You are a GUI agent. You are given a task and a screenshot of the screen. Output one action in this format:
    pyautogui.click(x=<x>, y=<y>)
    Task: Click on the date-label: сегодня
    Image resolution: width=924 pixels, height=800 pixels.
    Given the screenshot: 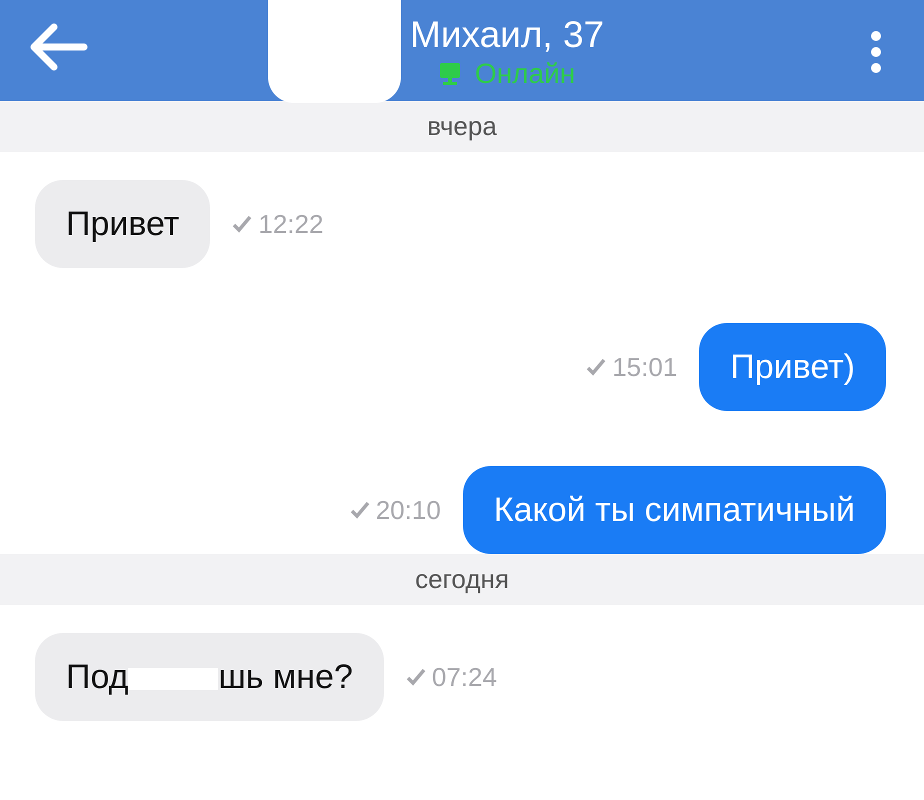 What is the action you would take?
    pyautogui.click(x=462, y=579)
    